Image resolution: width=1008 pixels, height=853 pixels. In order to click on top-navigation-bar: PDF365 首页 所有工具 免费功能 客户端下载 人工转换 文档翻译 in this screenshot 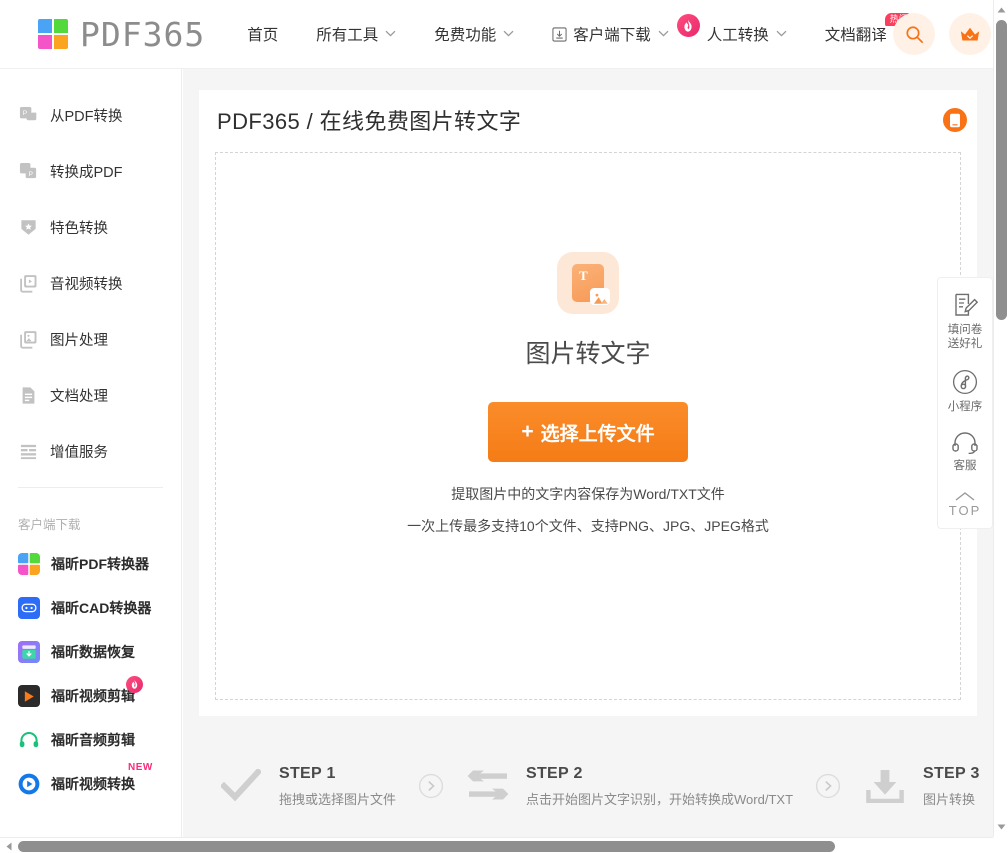, I will do `click(496, 34)`.